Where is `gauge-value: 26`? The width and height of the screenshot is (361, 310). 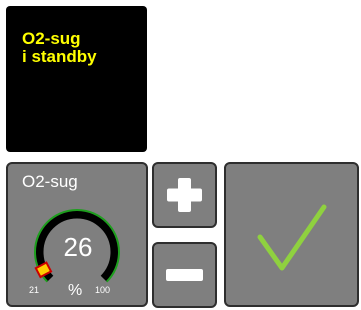 gauge-value: 26 is located at coordinates (78, 247).